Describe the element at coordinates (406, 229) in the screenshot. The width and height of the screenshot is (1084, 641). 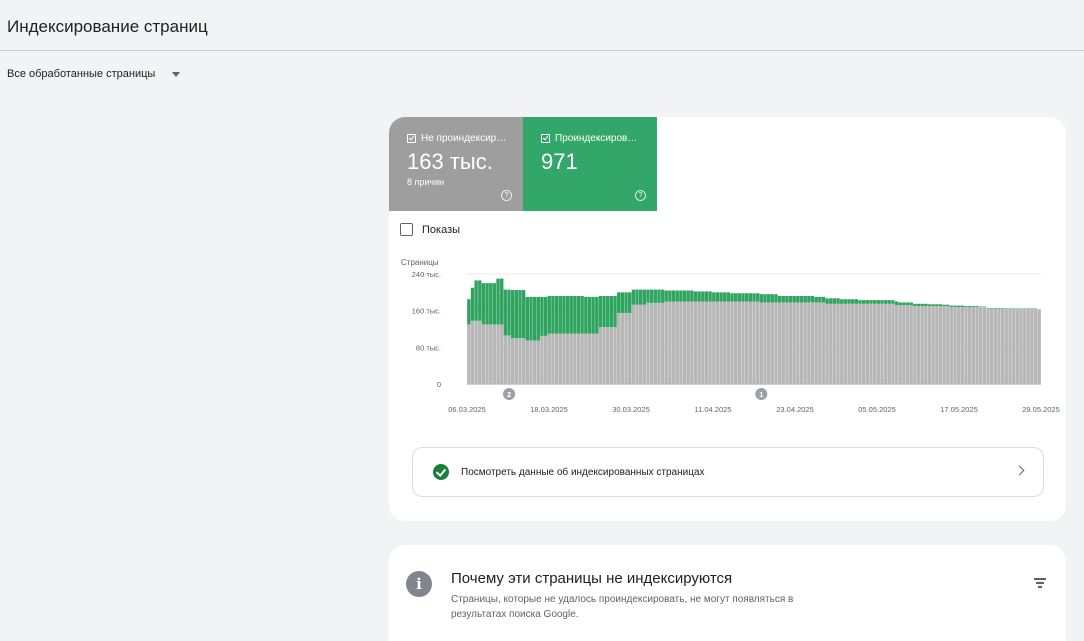
I see `impressions-checkbox` at that location.